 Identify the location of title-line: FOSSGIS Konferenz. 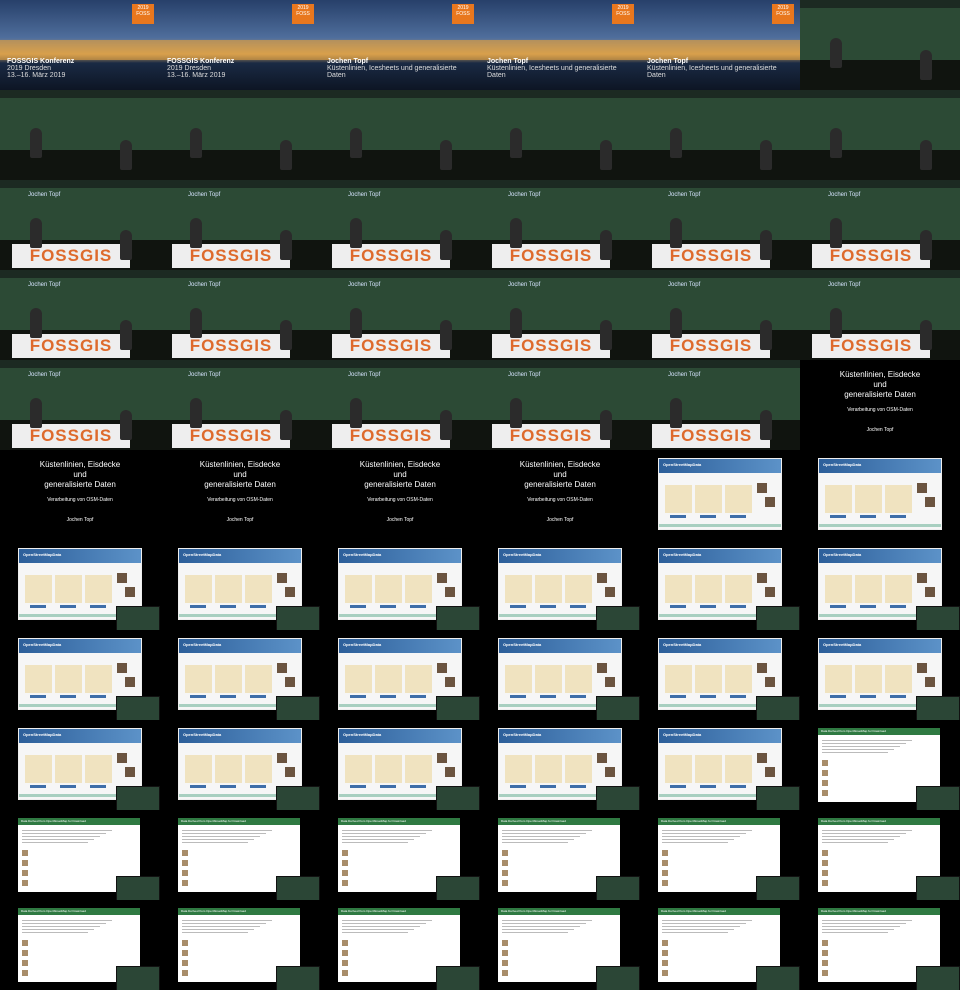
(41, 61).